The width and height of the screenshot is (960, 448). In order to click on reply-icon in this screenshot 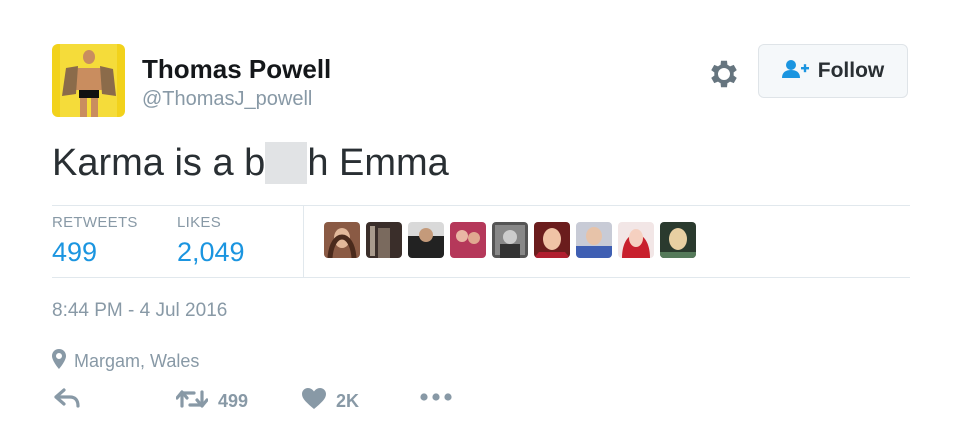, I will do `click(67, 400)`.